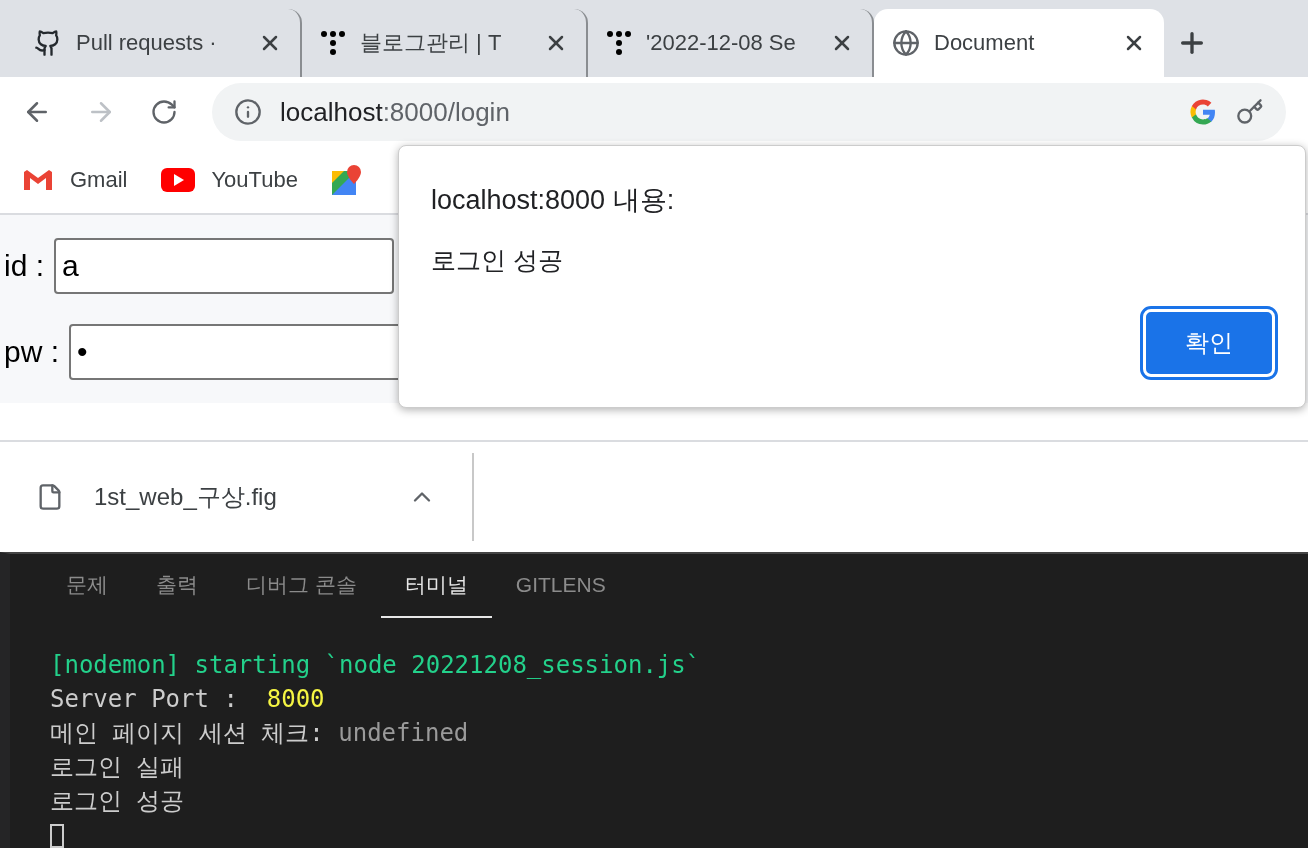 The width and height of the screenshot is (1308, 848). I want to click on ok-button: 확인, so click(1209, 343).